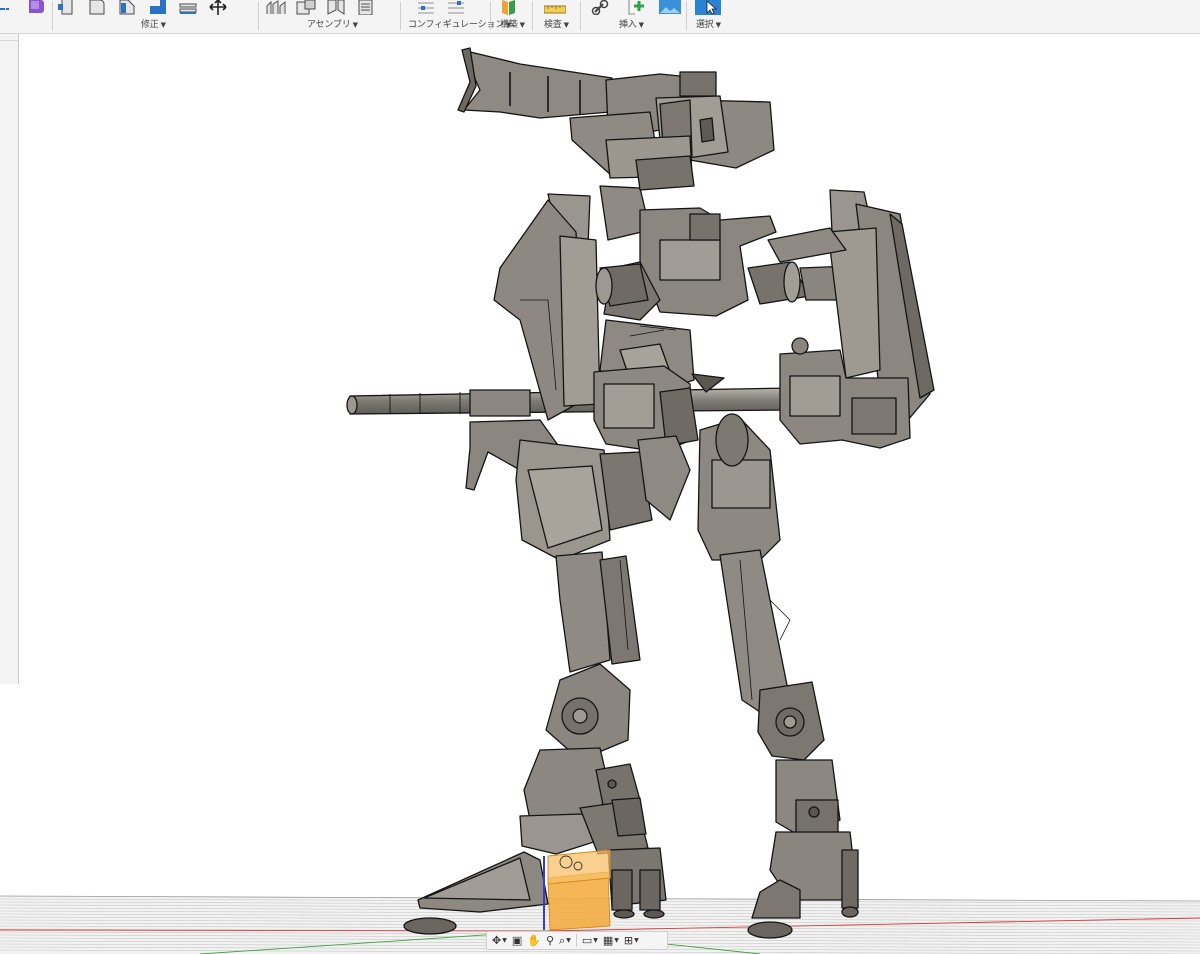  I want to click on configuration-table-icon, so click(426, 7).